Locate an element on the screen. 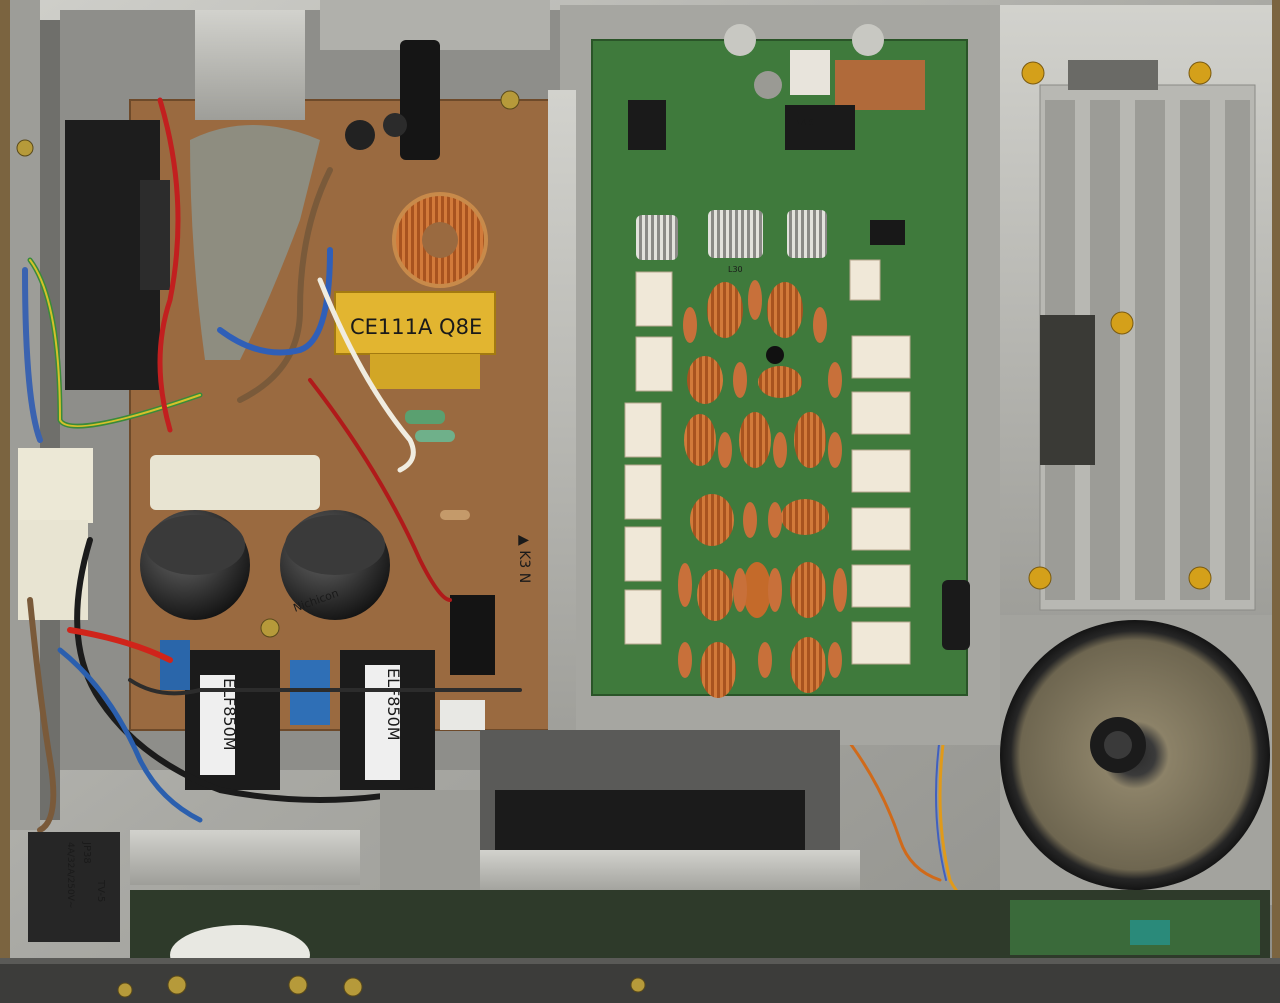 The width and height of the screenshot is (1280, 1003). capacitor-elf-right: ELF850M is located at coordinates (387, 720).